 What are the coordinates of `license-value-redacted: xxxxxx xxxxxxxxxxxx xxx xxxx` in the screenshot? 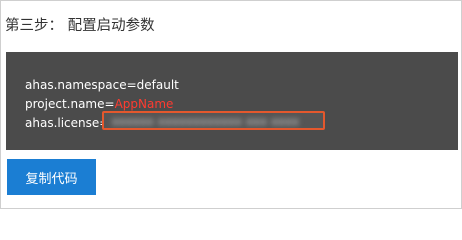 It's located at (206, 121).